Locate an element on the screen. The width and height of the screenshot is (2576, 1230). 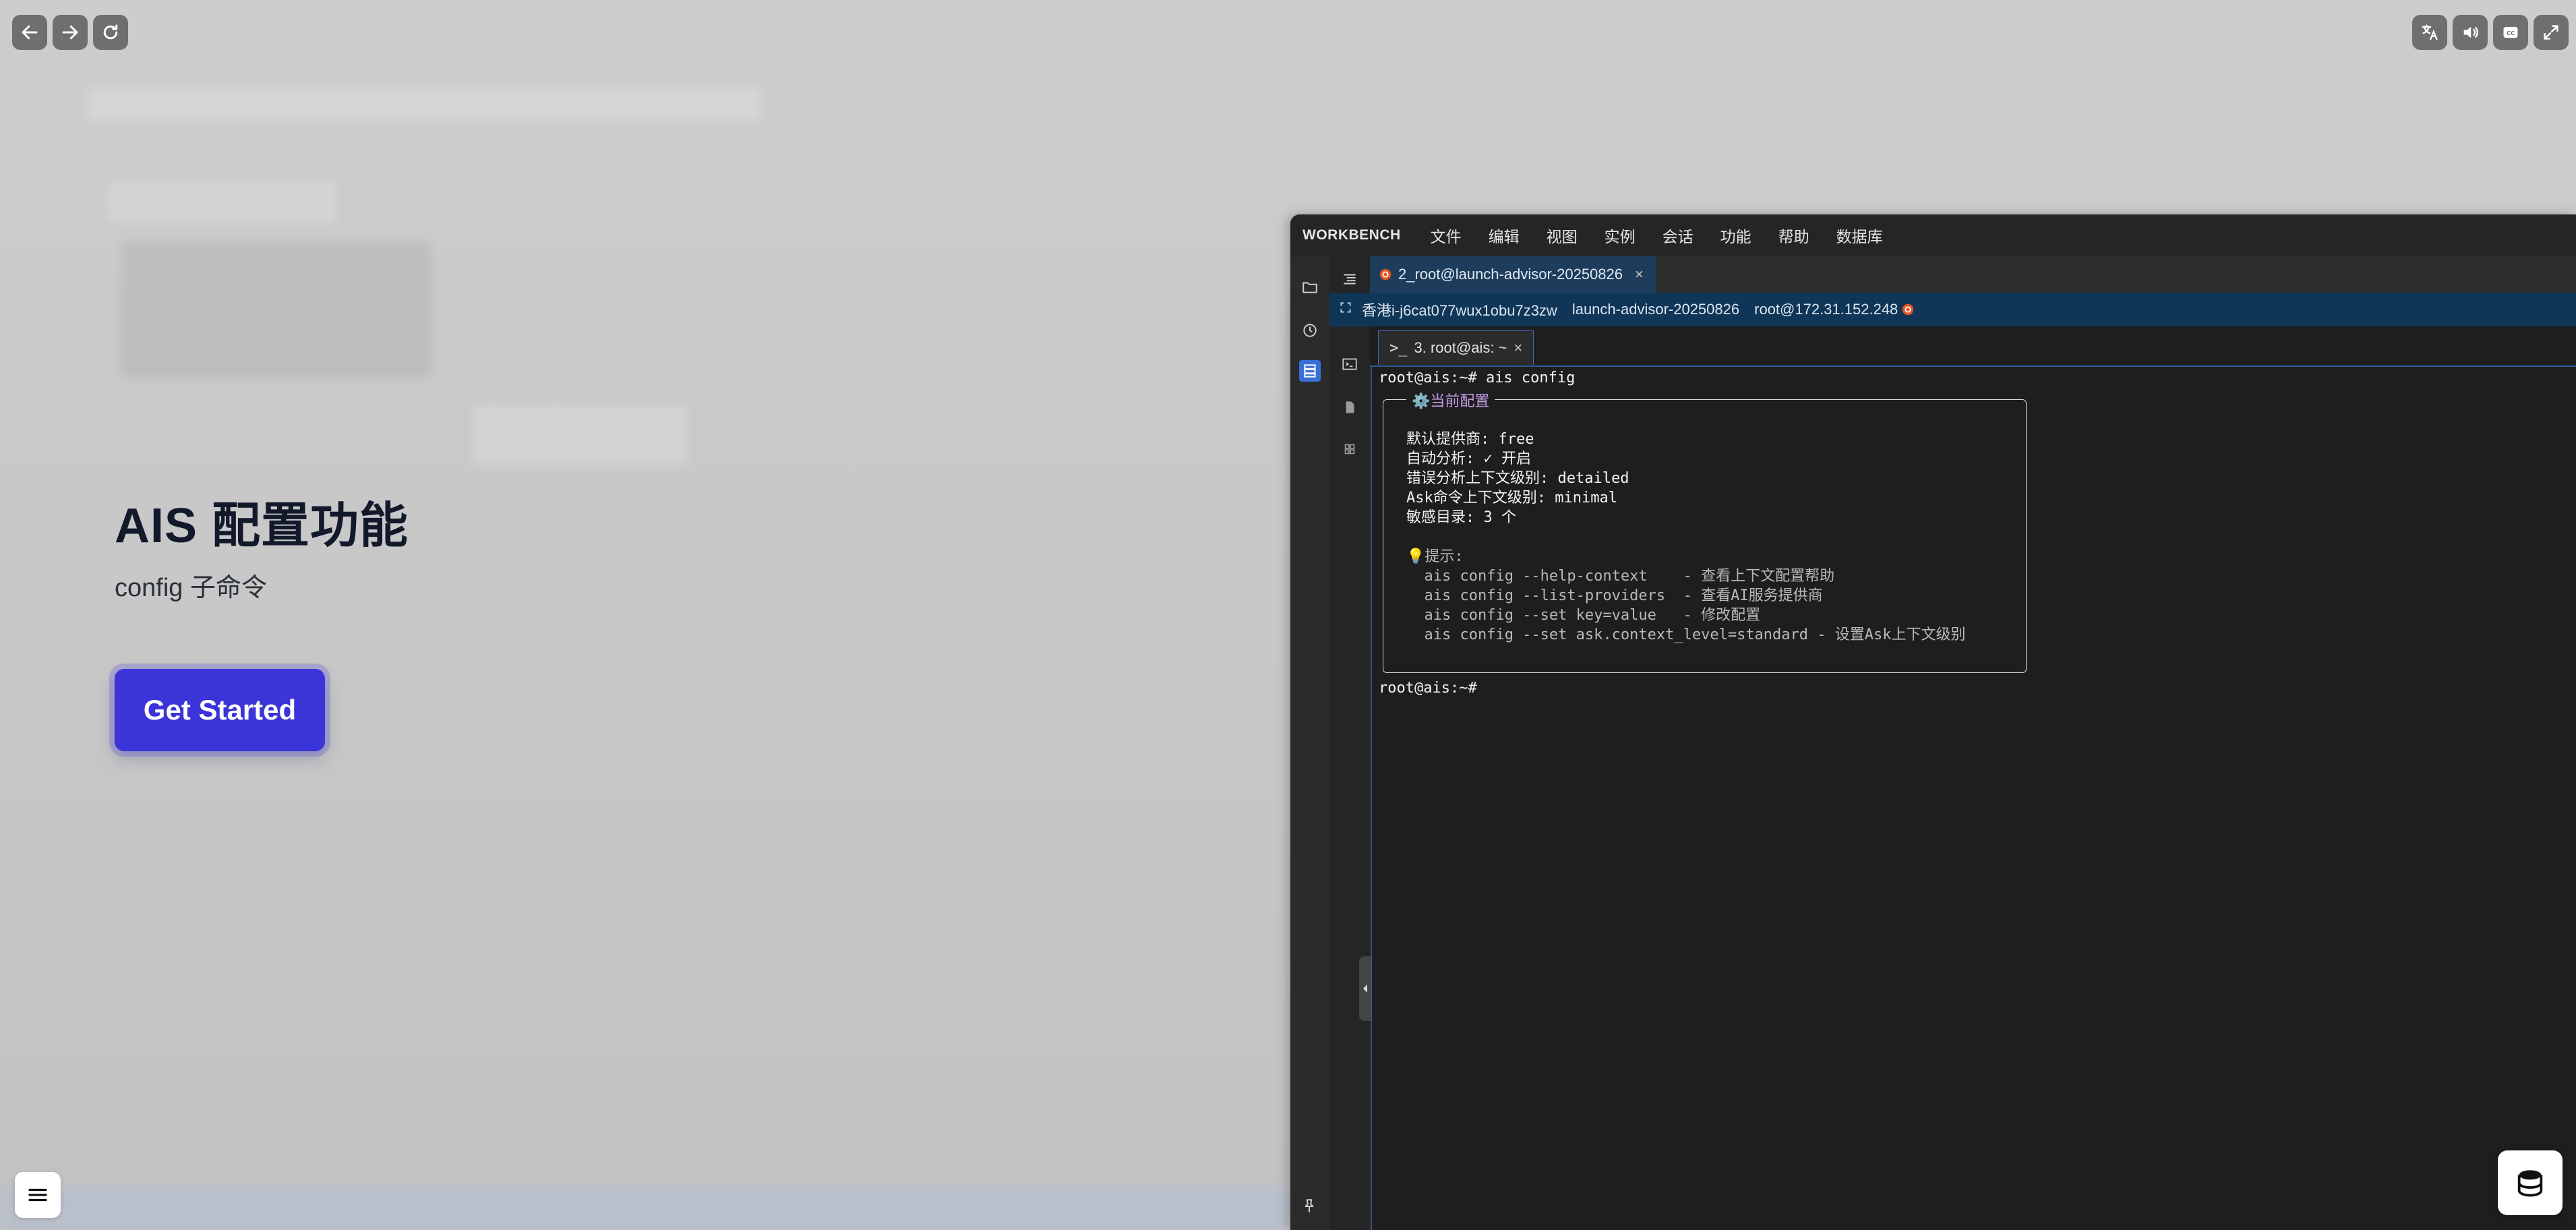
config-box-title: ⚙️当前配置 is located at coordinates (1450, 400).